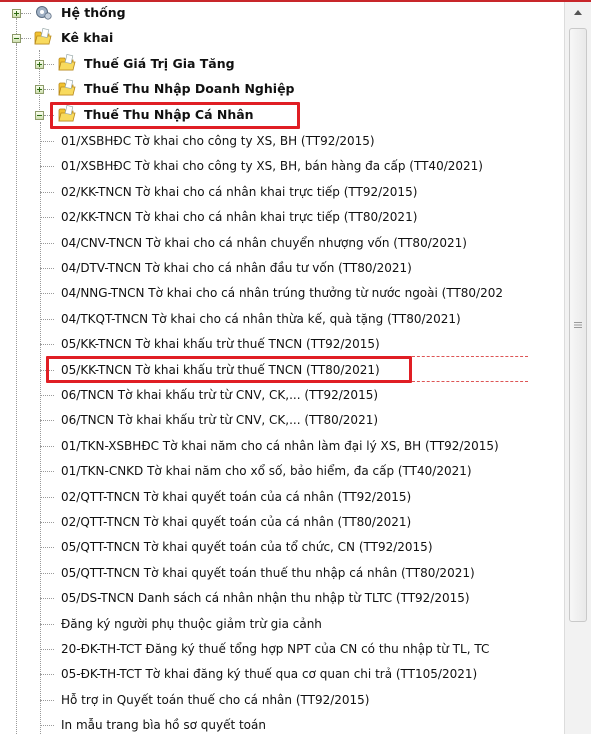 Image resolution: width=591 pixels, height=734 pixels. Describe the element at coordinates (87, 38) in the screenshot. I see `tree-node-label: Kê khai` at that location.